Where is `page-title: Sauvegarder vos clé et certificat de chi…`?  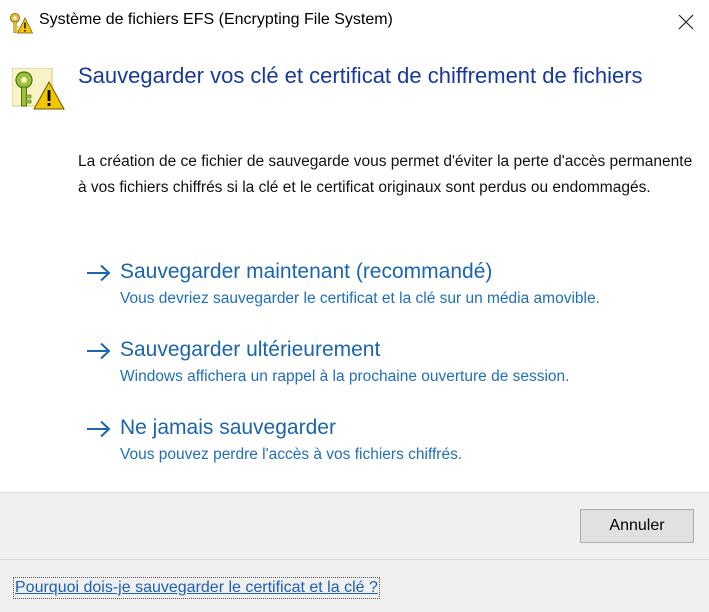
page-title: Sauvegarder vos clé et certificat de chi… is located at coordinates (360, 75).